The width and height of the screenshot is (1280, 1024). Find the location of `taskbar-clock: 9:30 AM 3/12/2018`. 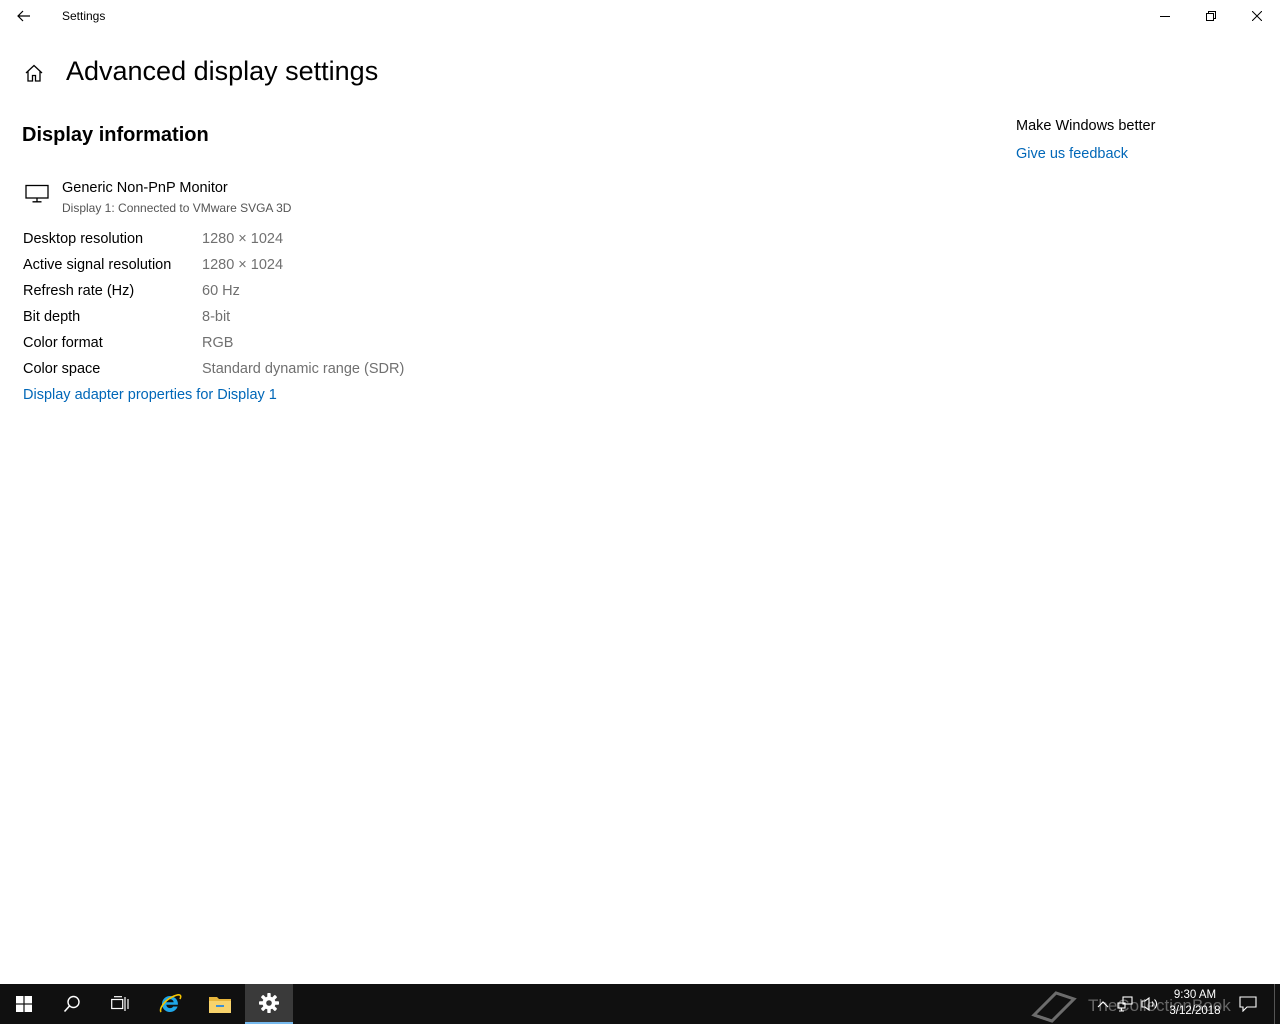

taskbar-clock: 9:30 AM 3/12/2018 is located at coordinates (1195, 1003).